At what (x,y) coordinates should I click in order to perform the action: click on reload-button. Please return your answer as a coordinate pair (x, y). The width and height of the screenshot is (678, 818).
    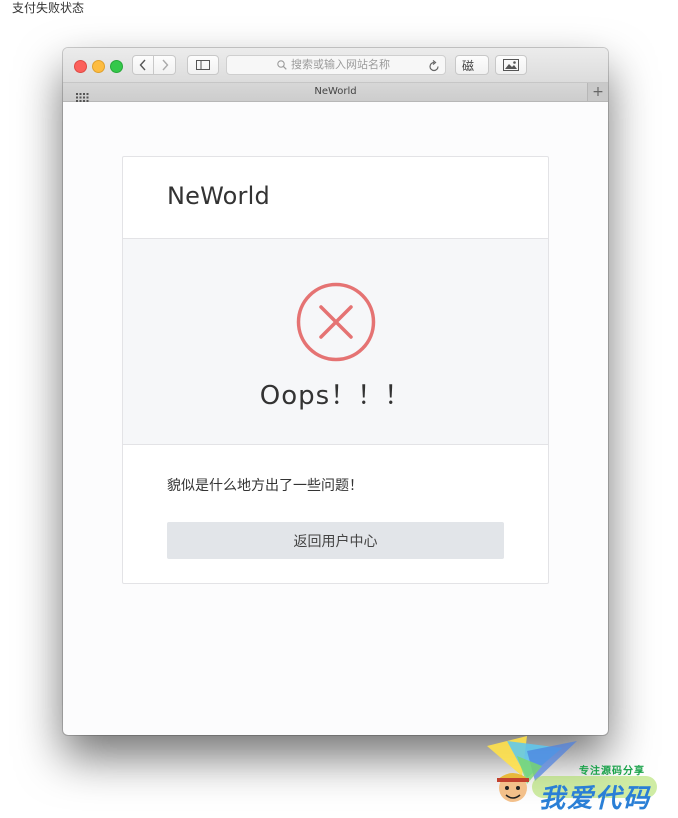
    Looking at the image, I should click on (434, 67).